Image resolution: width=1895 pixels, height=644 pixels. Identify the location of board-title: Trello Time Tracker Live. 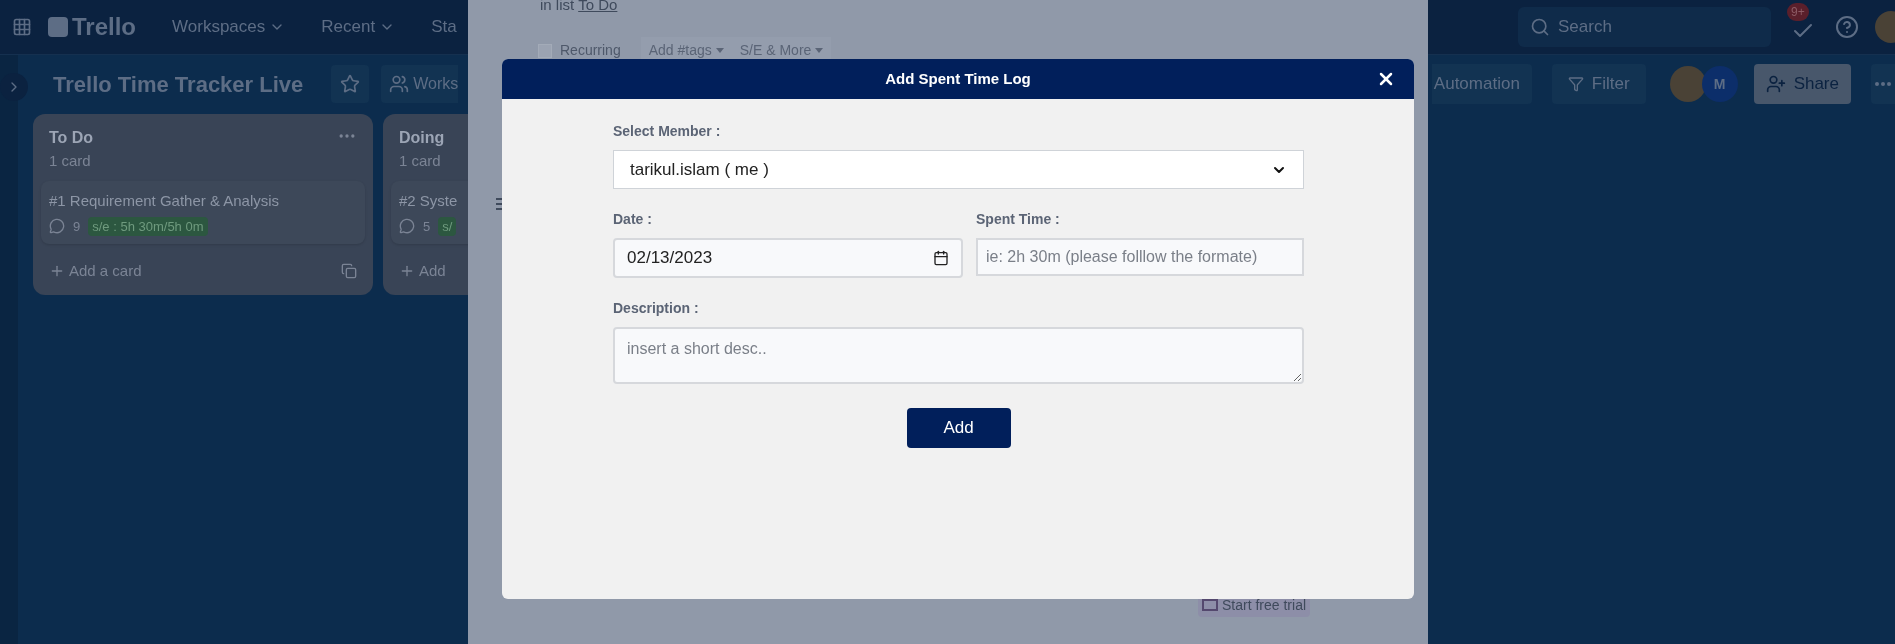
(178, 84).